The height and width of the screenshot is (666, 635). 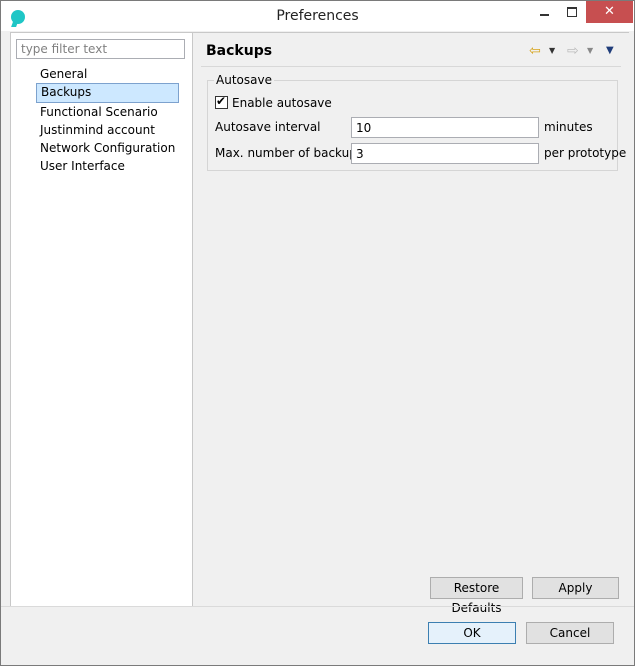 I want to click on maximize-icon, so click(x=572, y=11).